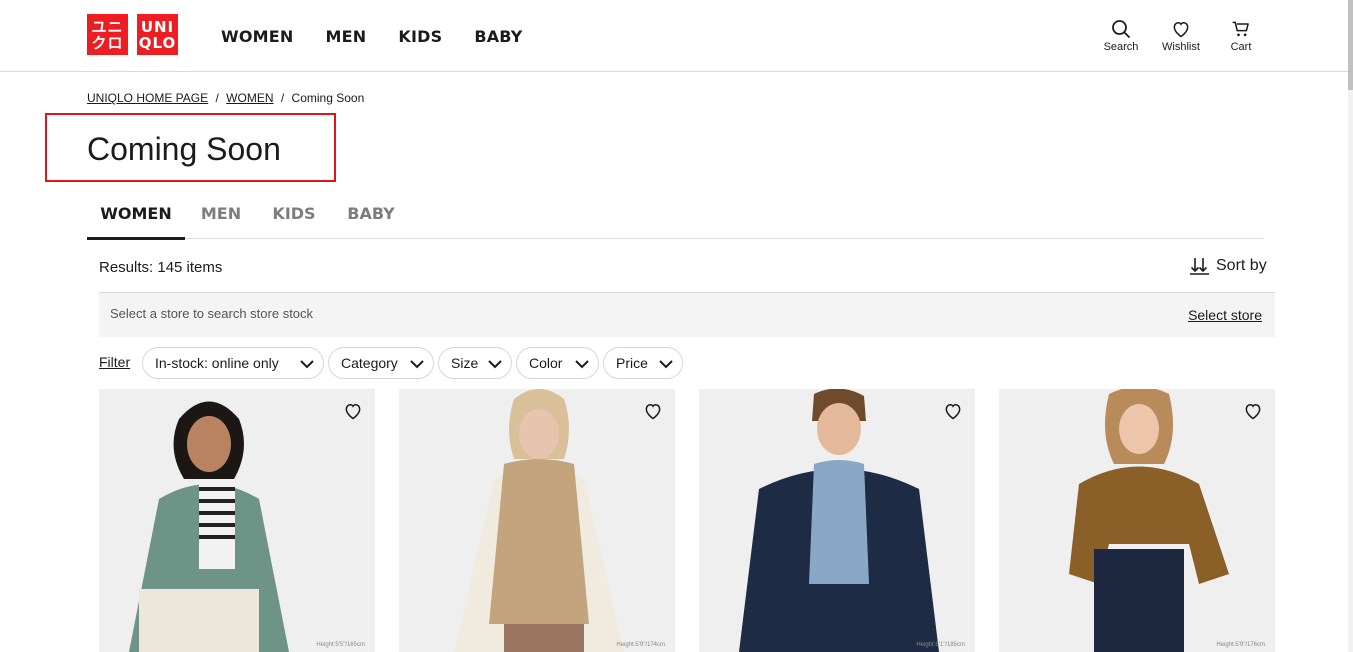 Image resolution: width=1353 pixels, height=652 pixels. I want to click on chip-label: Color, so click(546, 363).